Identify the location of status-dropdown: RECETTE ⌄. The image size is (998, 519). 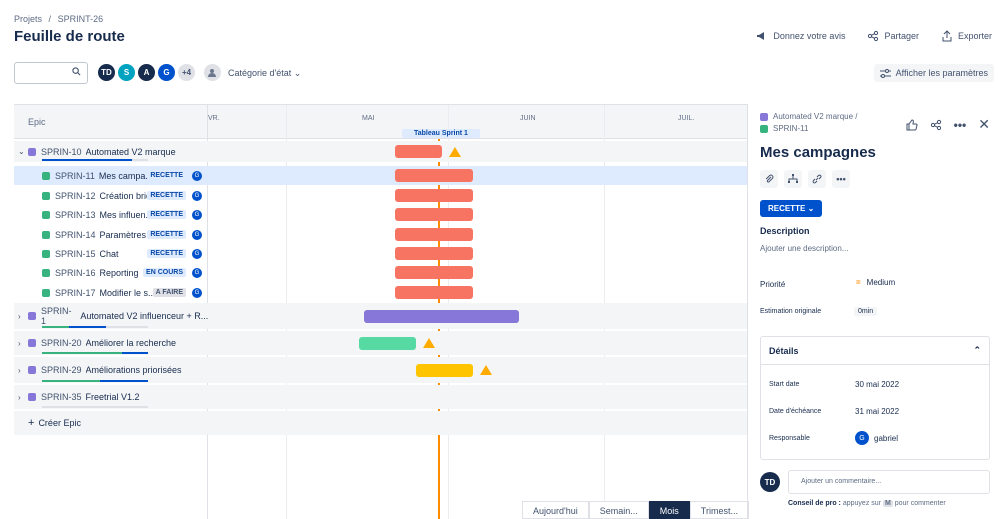
(791, 208).